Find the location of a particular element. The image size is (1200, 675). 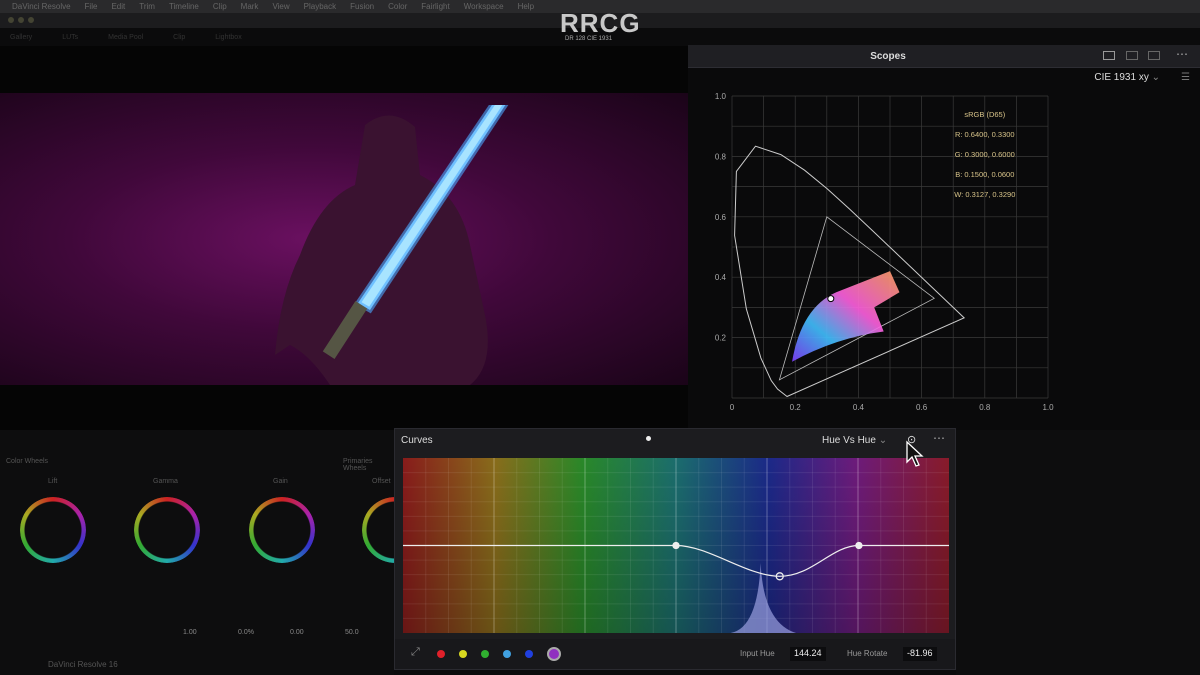

menu-item: Clip is located at coordinates (220, 6).